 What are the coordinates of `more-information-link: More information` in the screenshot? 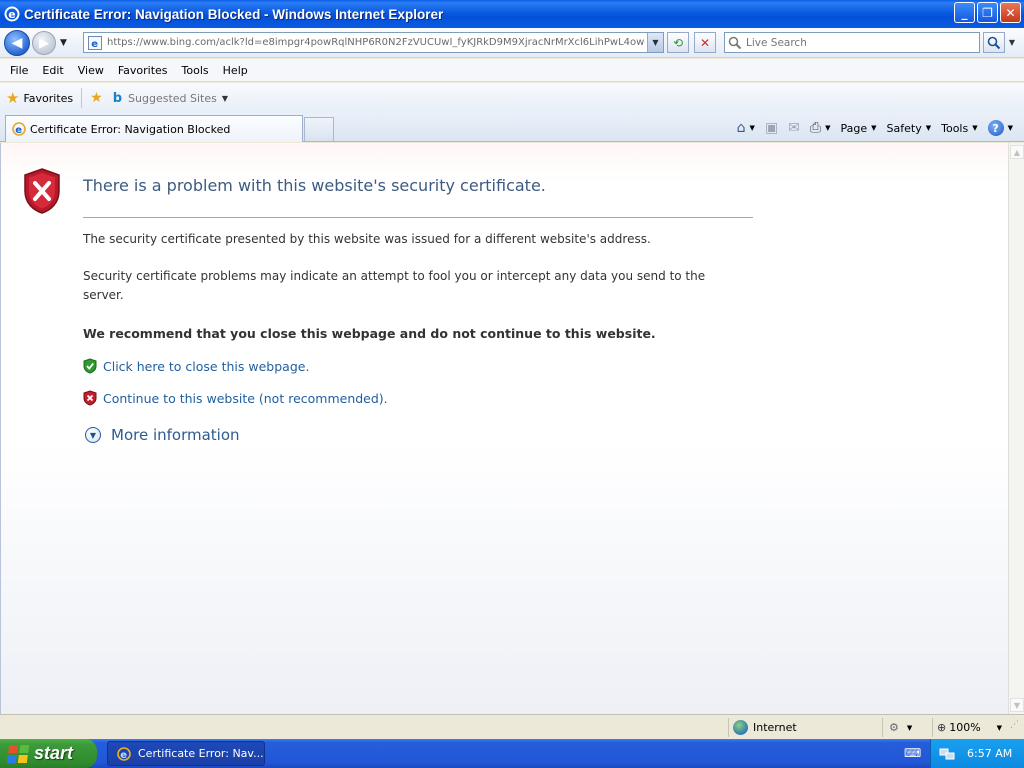 It's located at (175, 435).